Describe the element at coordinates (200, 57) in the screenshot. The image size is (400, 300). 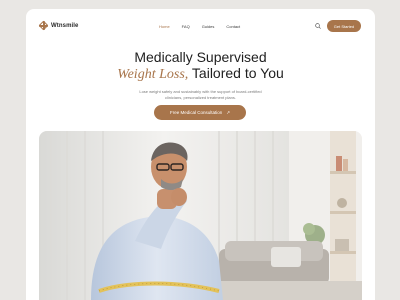
I see `hero-title-line1: Medically Supervised` at that location.